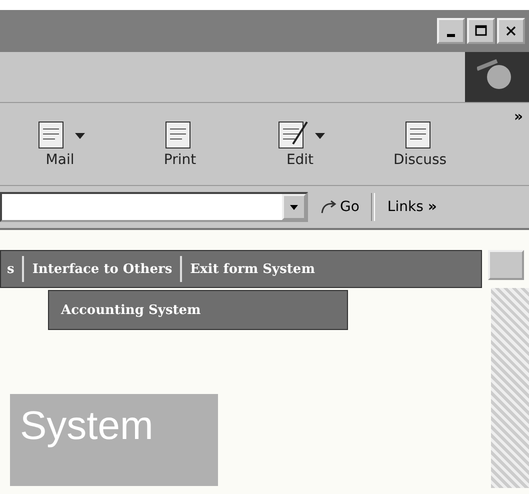  I want to click on links-button: Links », so click(412, 207).